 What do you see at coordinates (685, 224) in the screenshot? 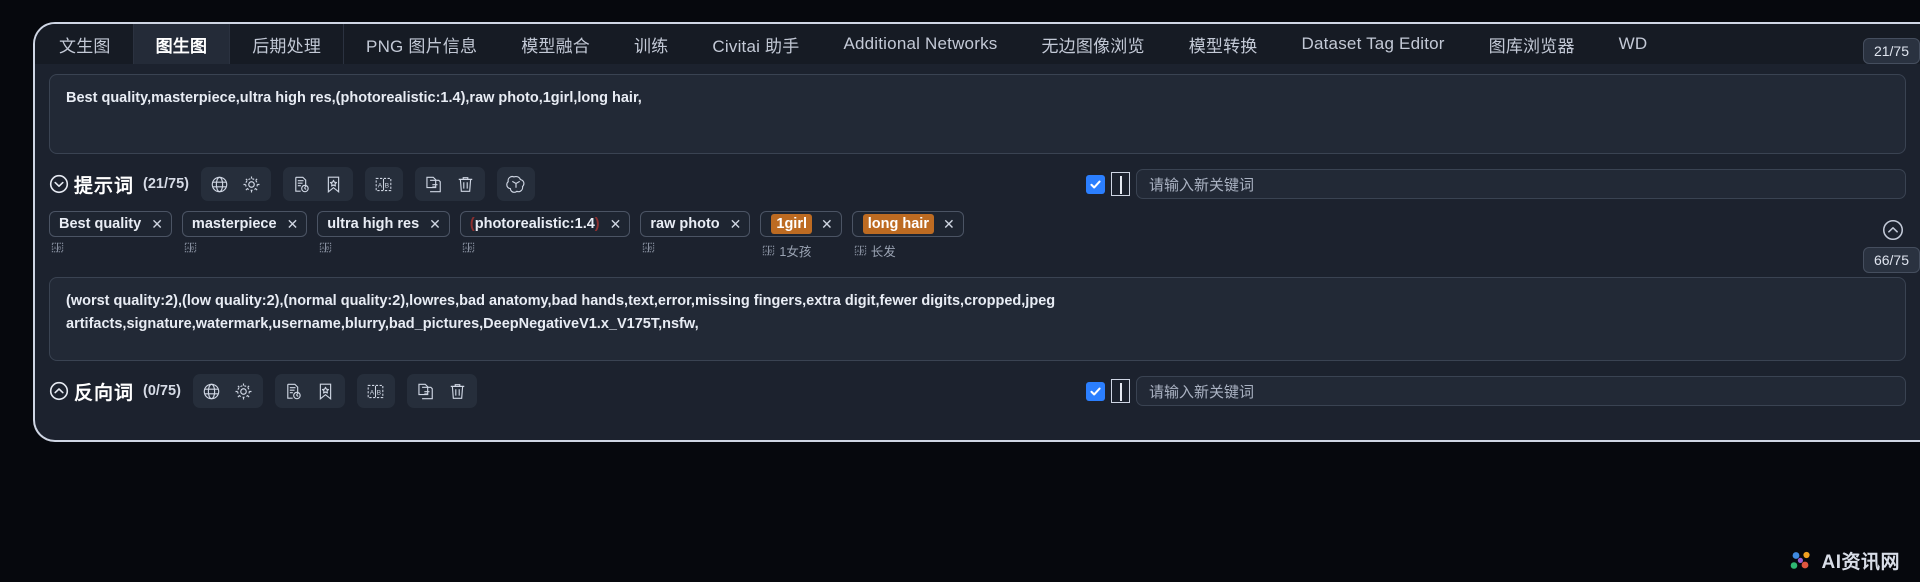
I see `tag-label: raw photo` at bounding box center [685, 224].